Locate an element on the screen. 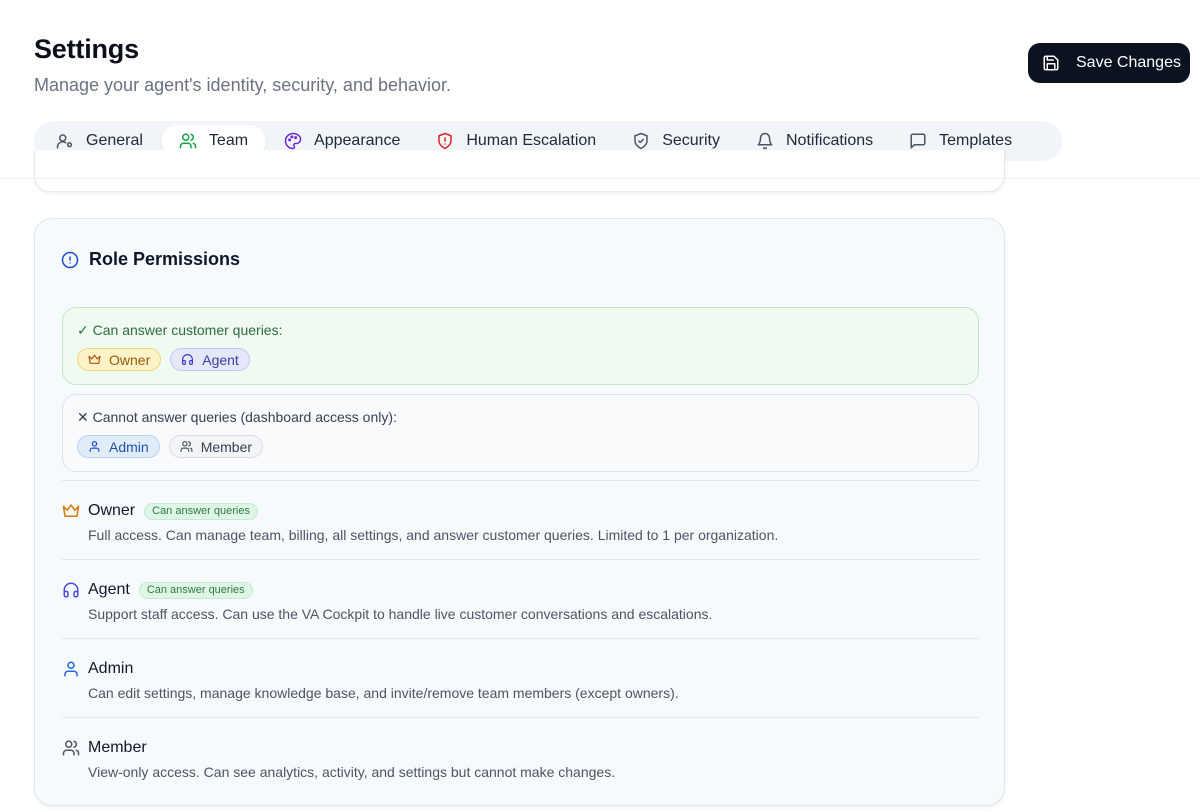 The height and width of the screenshot is (812, 1200). previous-card is located at coordinates (519, 171).